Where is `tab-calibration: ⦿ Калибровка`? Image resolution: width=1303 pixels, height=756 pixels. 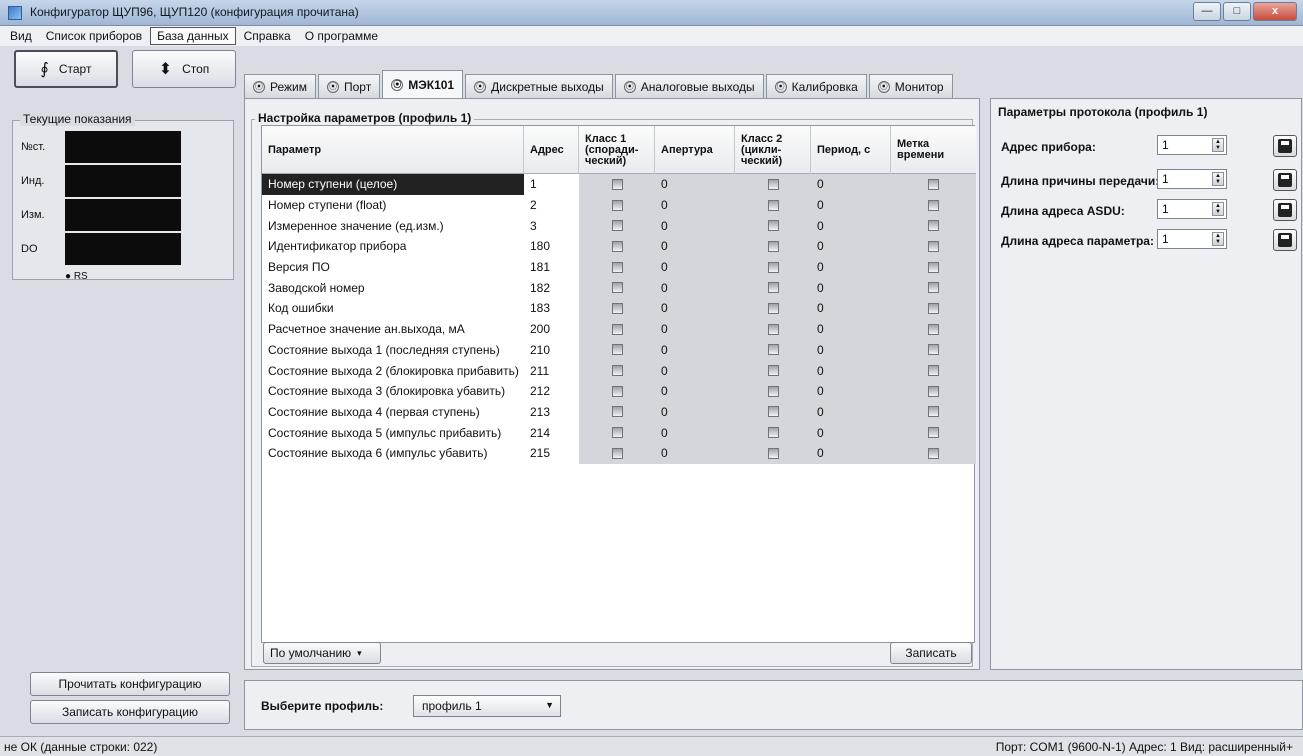
tab-calibration: ⦿ Калибровка is located at coordinates (816, 86).